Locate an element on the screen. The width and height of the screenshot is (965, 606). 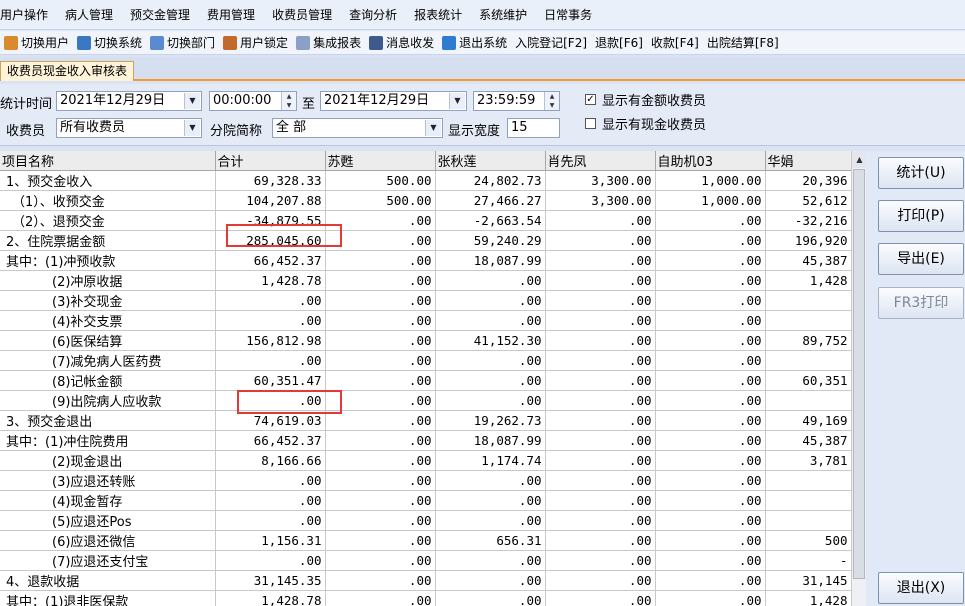
table-row: 其中：(1)退非医保款 1,428.78.00.00.00.00 1,428 is located at coordinates (426, 598).